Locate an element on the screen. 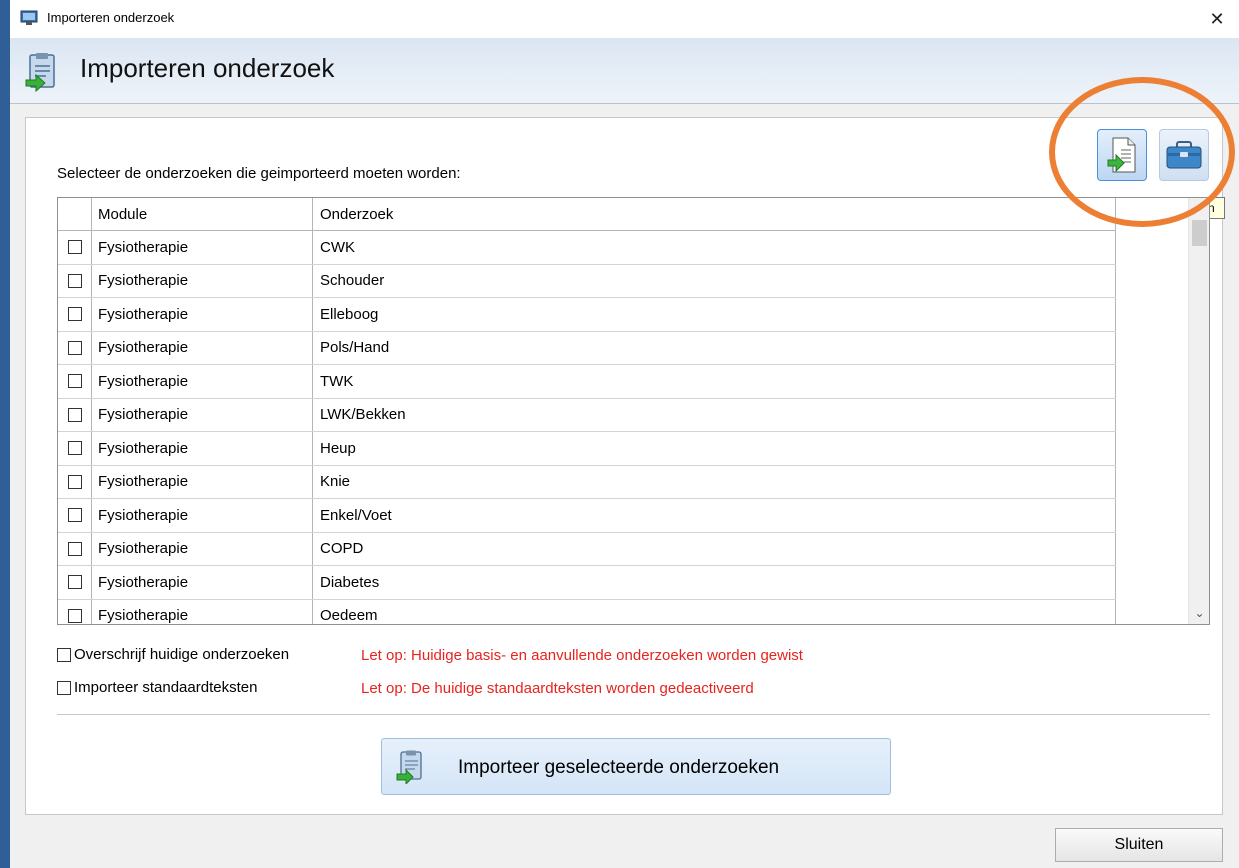 The image size is (1239, 868). table-row: Fysiotherapie LWK/Bekken is located at coordinates (587, 415).